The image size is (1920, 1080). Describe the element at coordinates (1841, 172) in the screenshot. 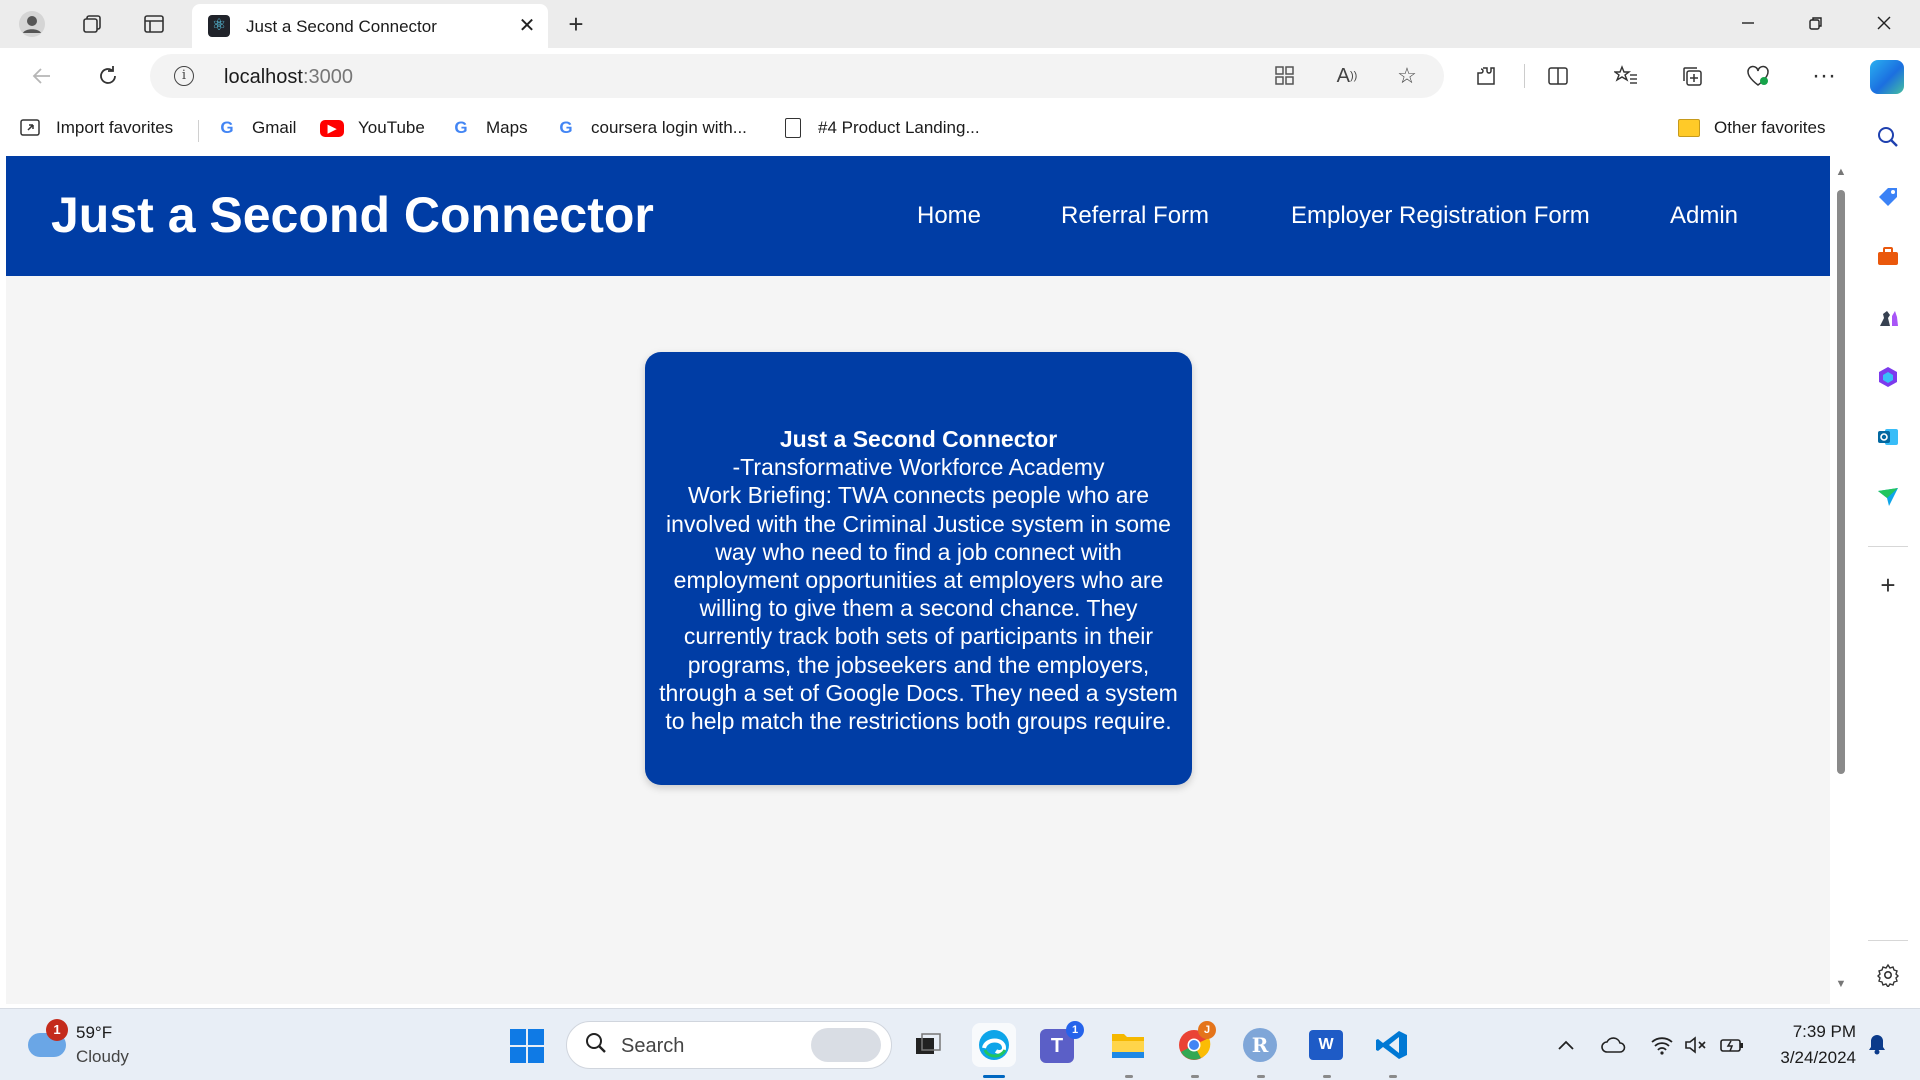

I see `scroll-up-icon: ▲` at that location.